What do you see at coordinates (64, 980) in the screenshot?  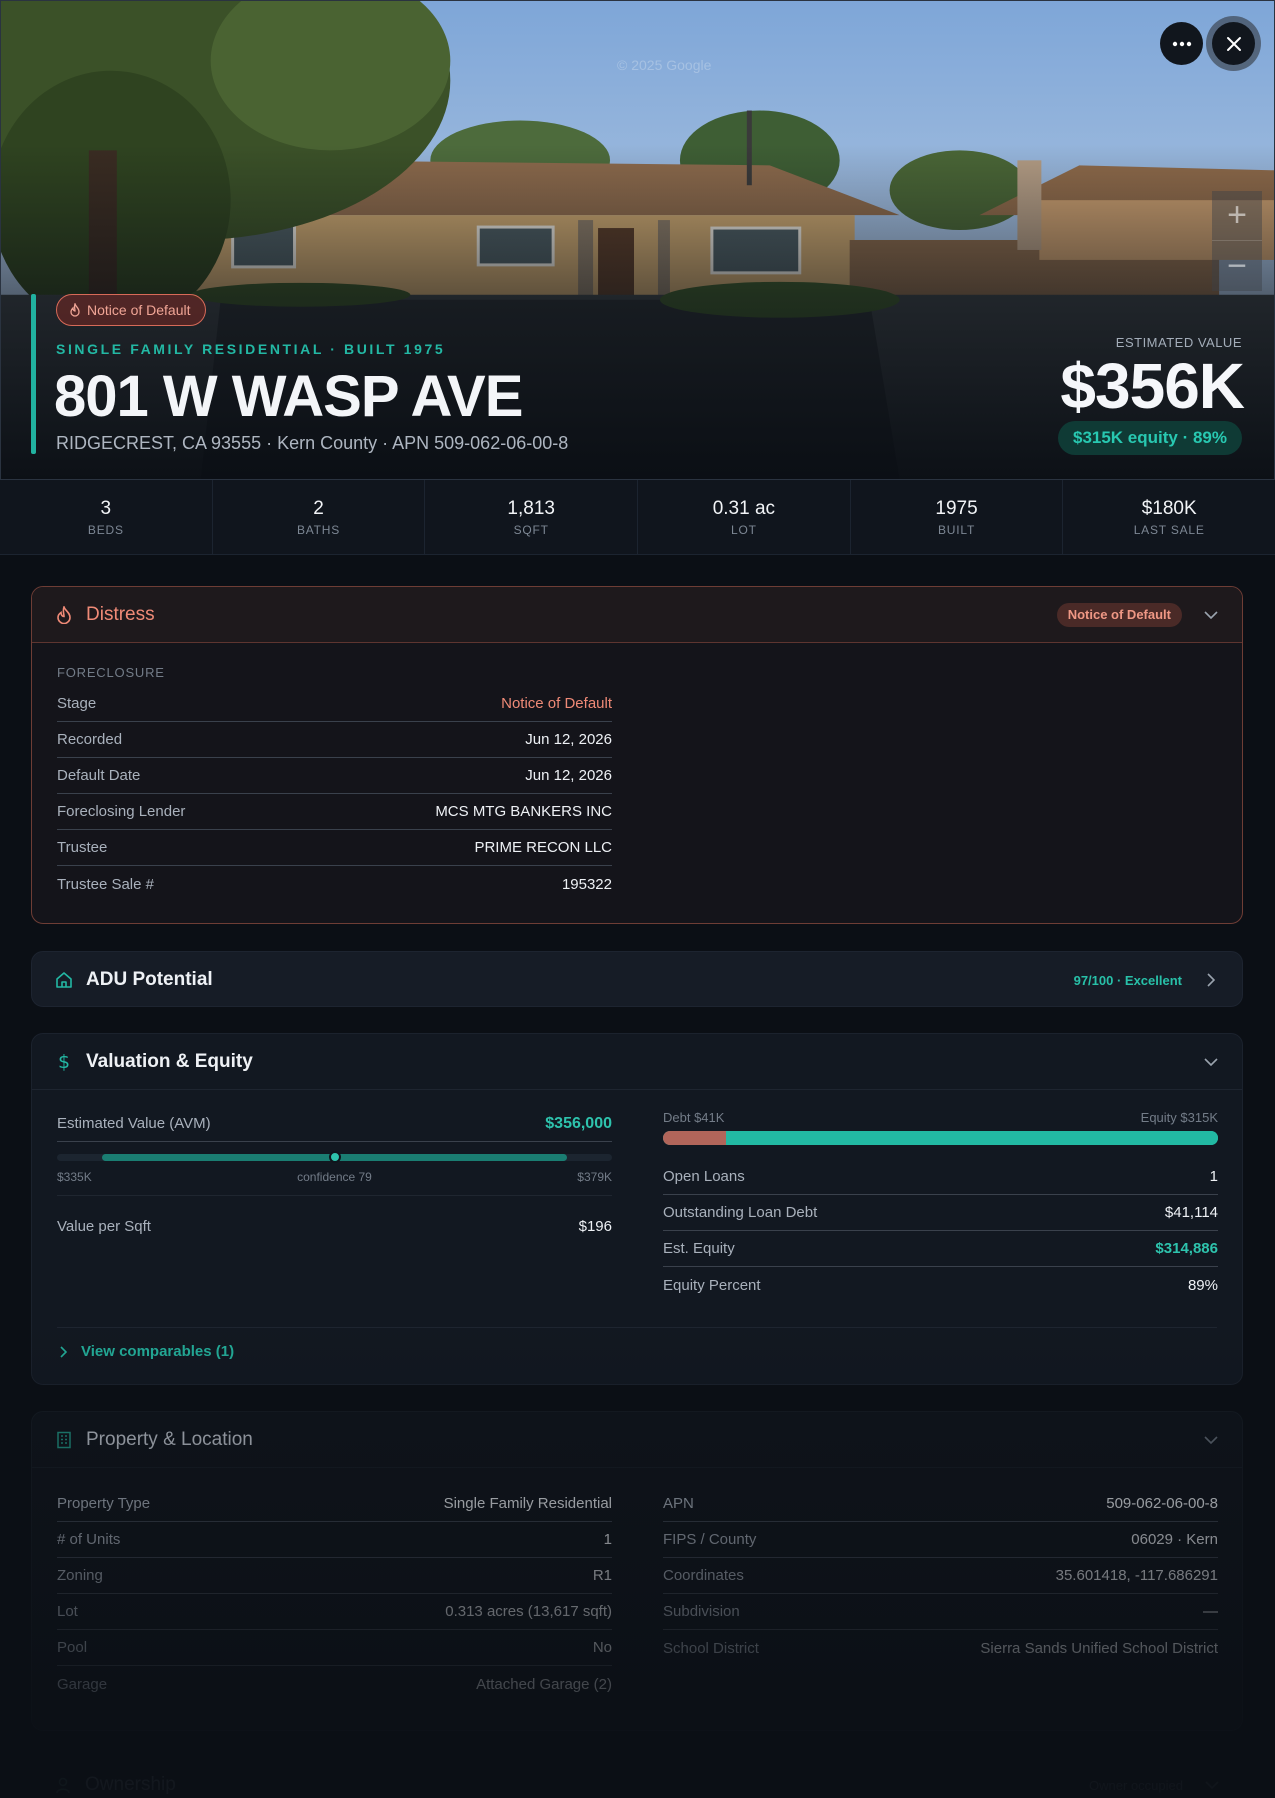 I see `home-icon` at bounding box center [64, 980].